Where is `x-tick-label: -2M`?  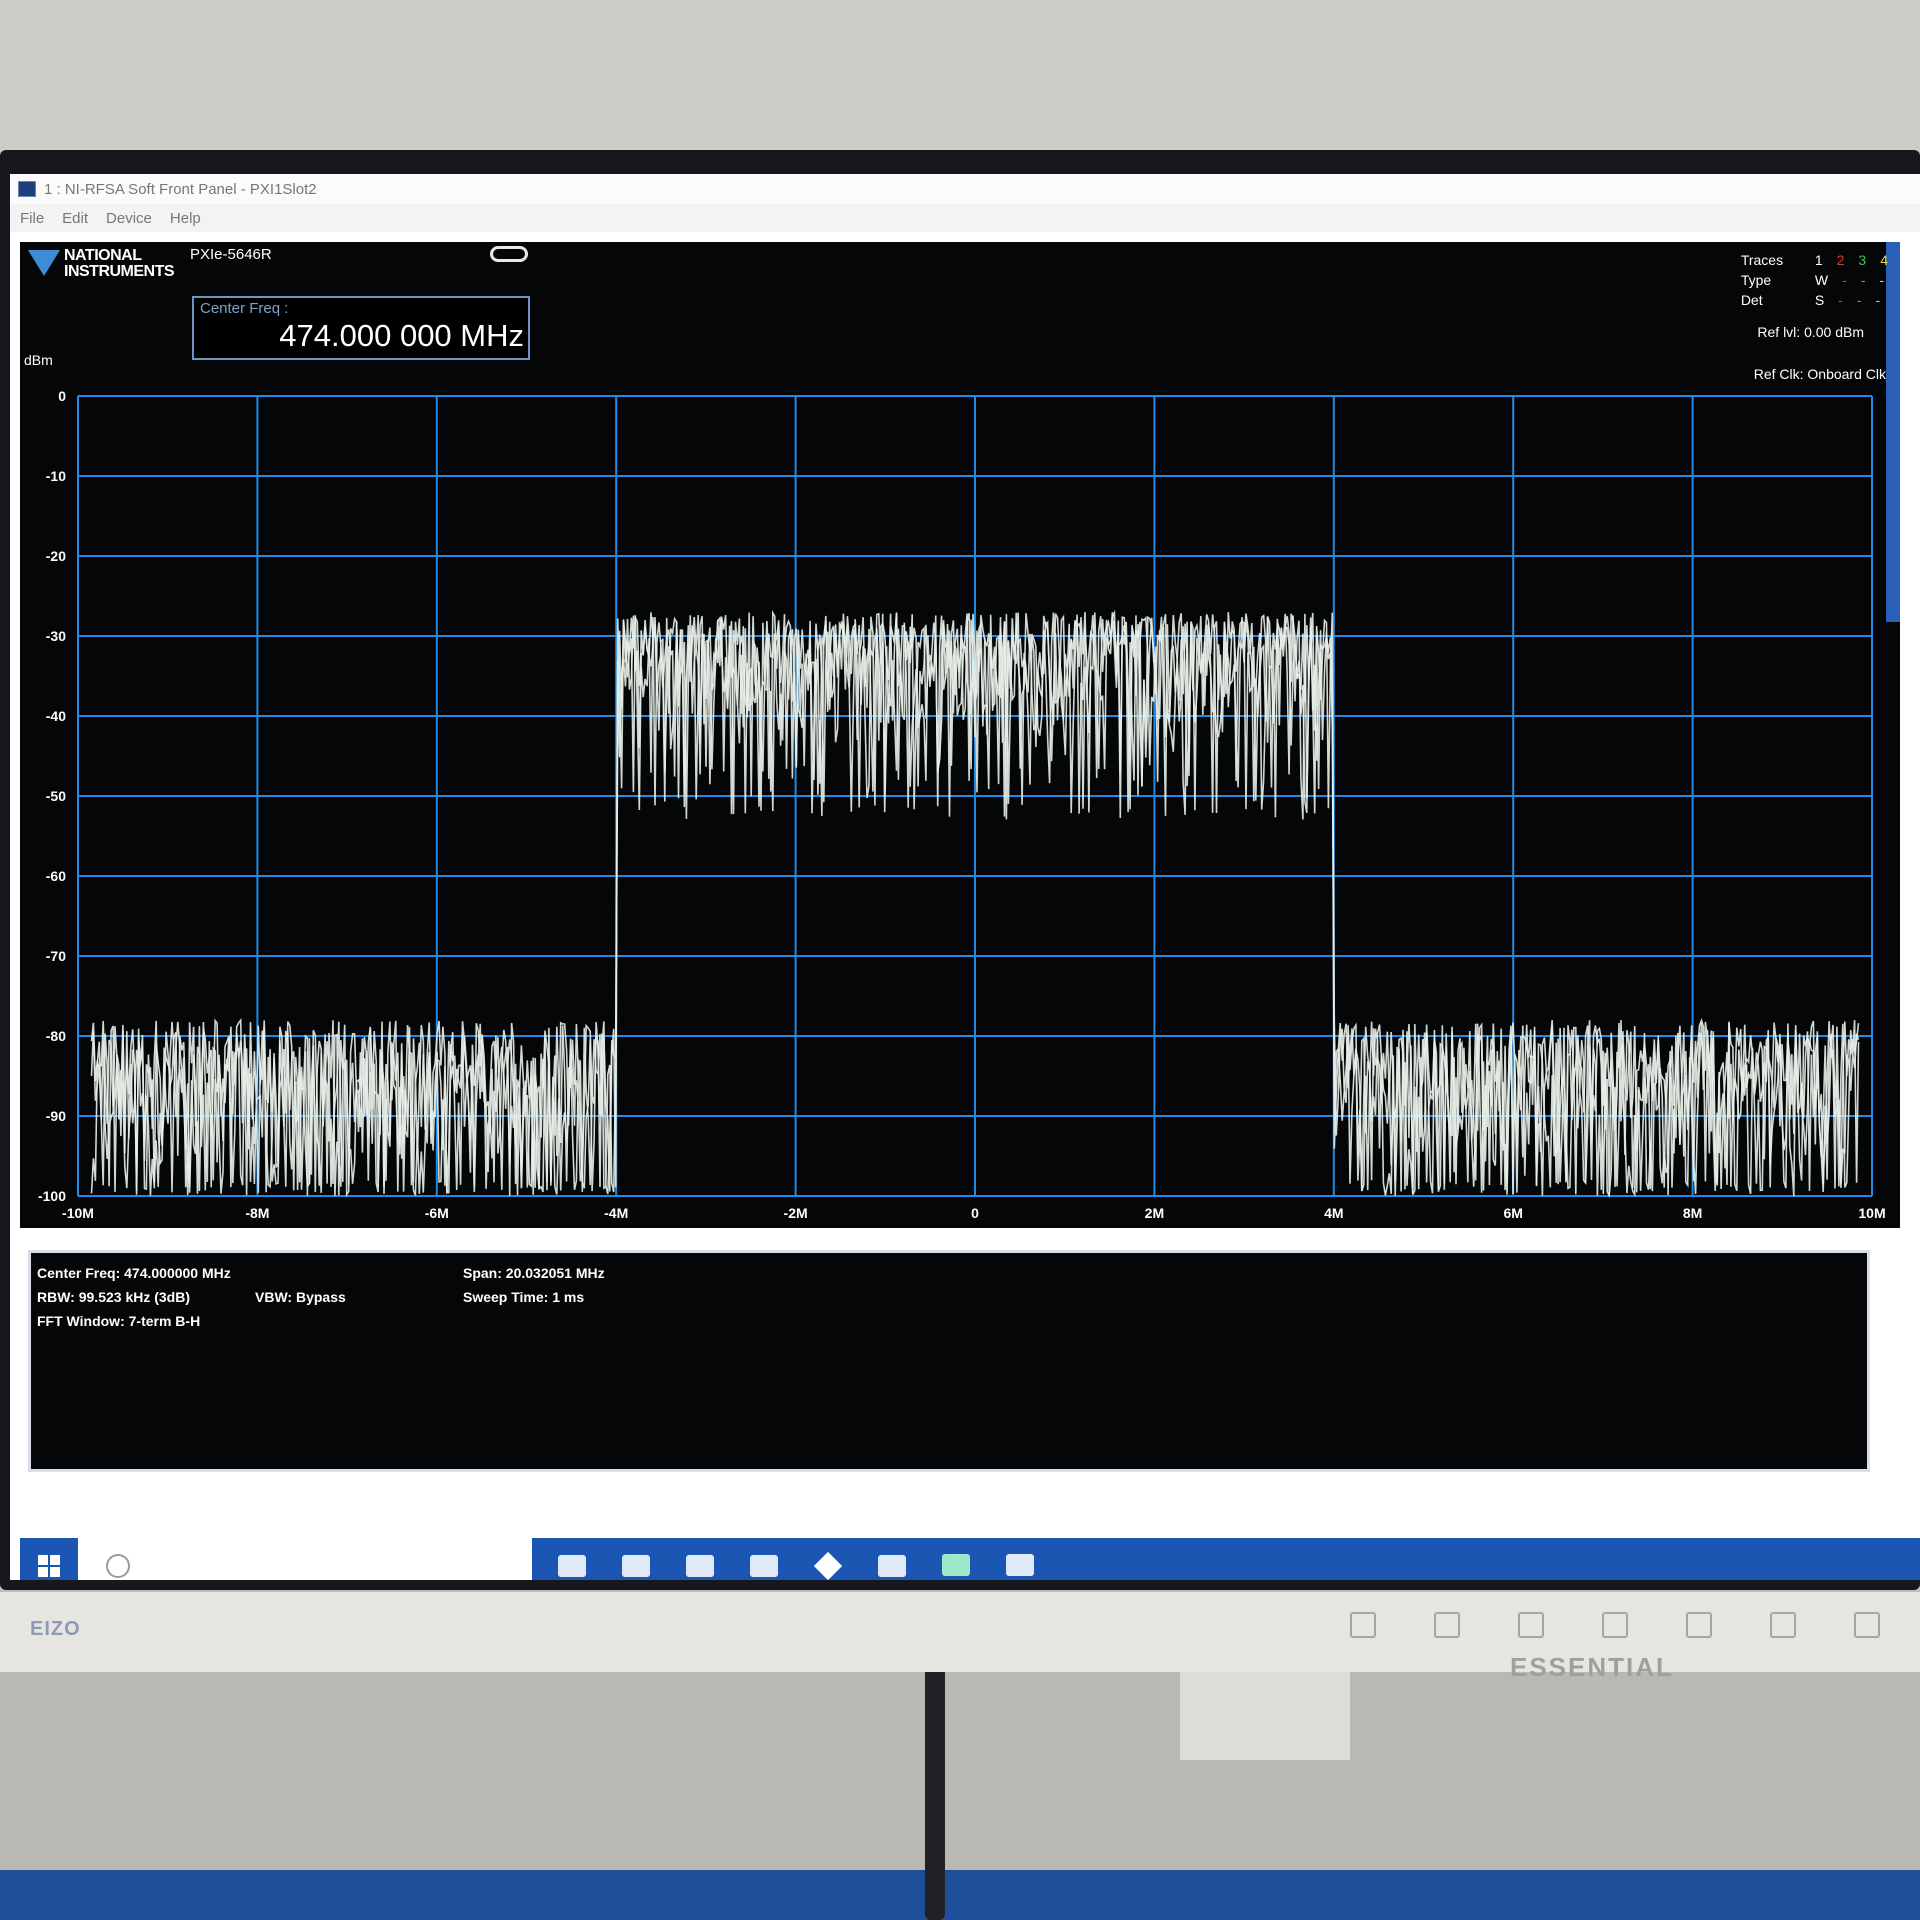 x-tick-label: -2M is located at coordinates (796, 1213).